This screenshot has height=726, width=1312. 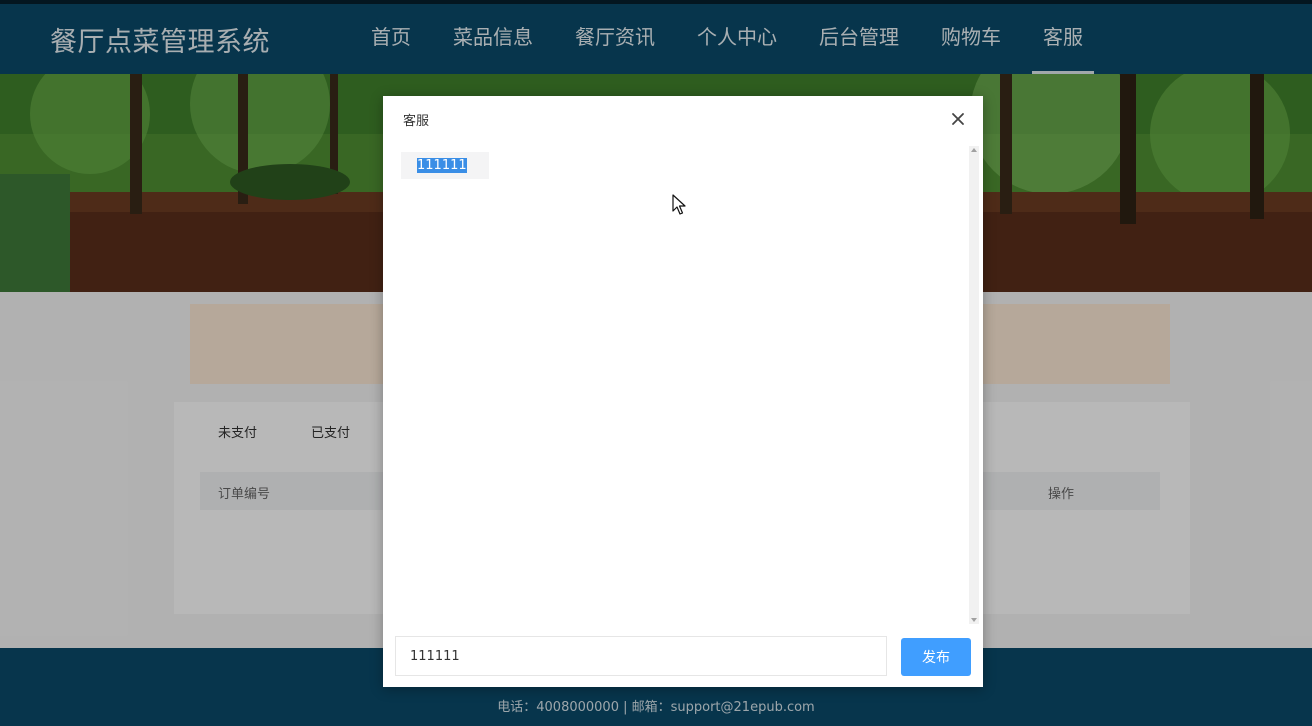 What do you see at coordinates (974, 385) in the screenshot?
I see `chat-scrollbar` at bounding box center [974, 385].